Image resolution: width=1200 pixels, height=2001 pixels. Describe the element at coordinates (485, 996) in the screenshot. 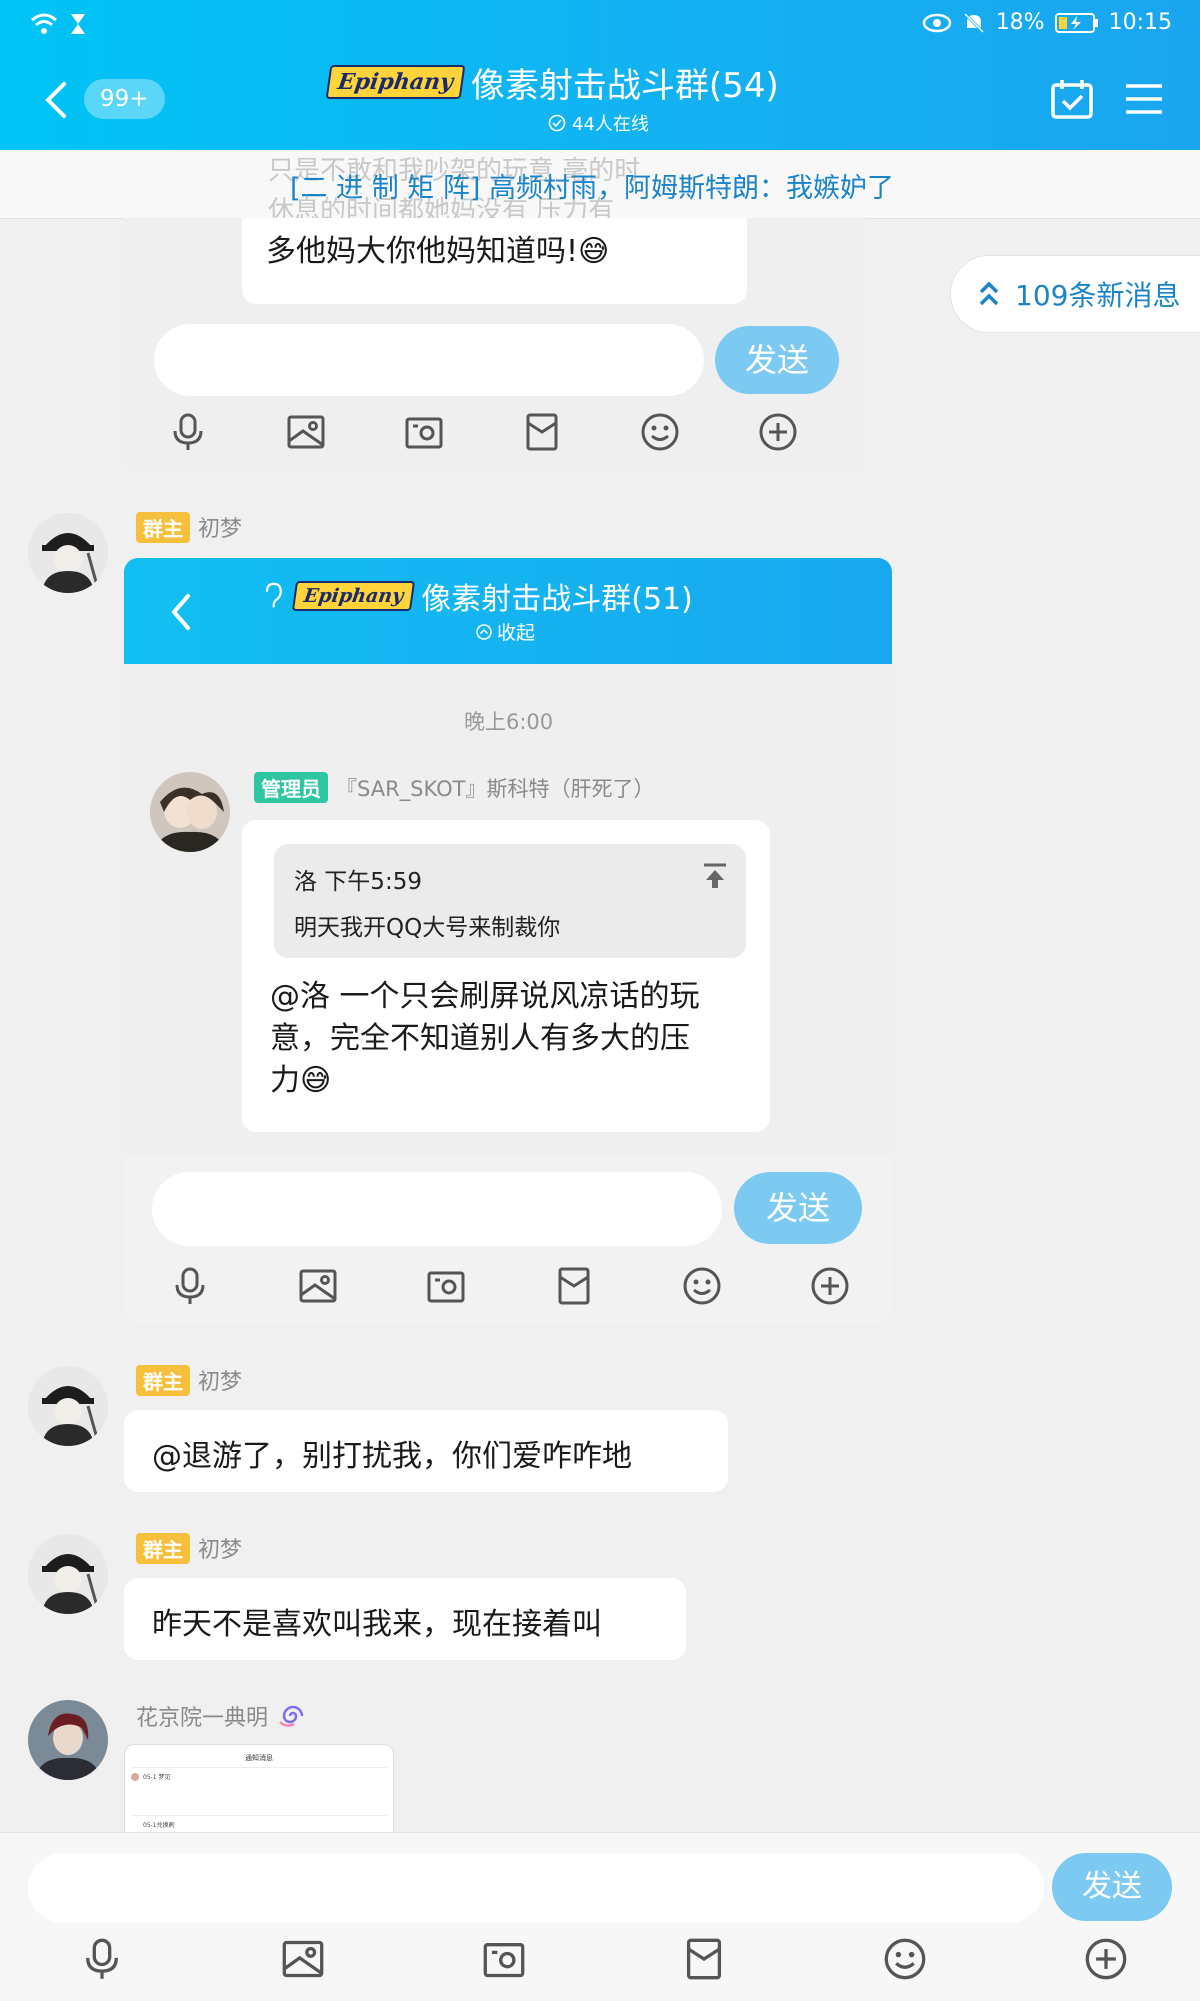

I see `reply-line: @洛 一个只会刷屏说风凉话的玩` at that location.